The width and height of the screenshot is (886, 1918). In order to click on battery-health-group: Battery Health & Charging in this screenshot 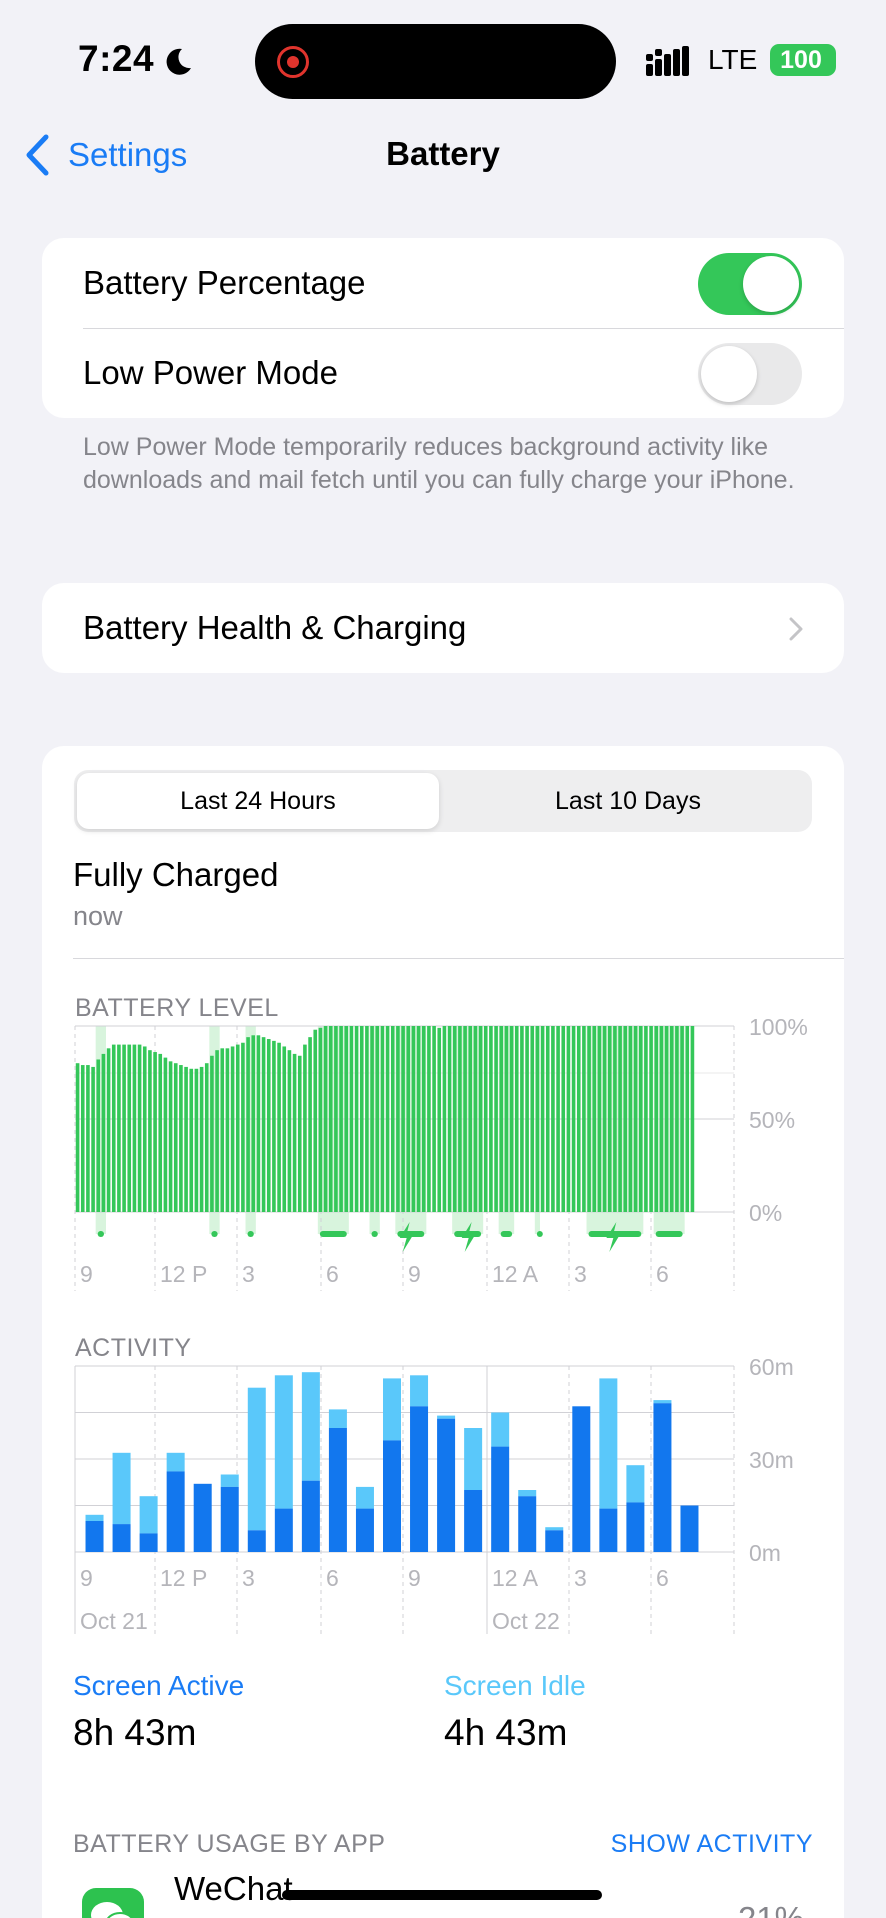, I will do `click(443, 628)`.